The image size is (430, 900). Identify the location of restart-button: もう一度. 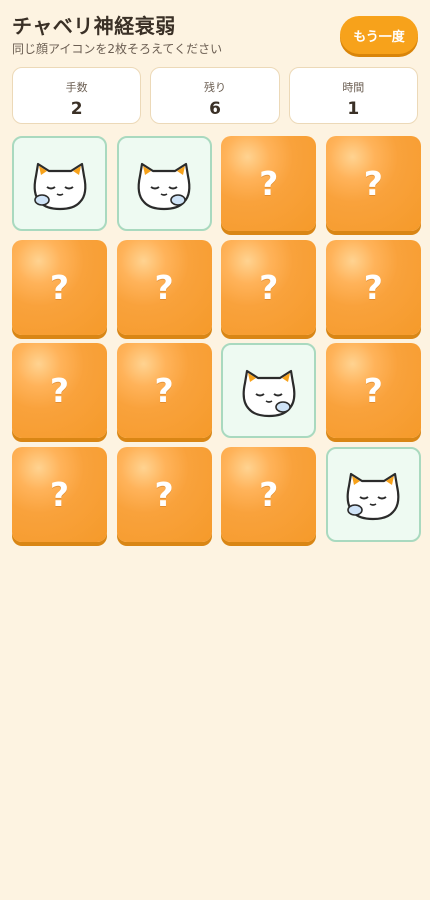
(379, 35).